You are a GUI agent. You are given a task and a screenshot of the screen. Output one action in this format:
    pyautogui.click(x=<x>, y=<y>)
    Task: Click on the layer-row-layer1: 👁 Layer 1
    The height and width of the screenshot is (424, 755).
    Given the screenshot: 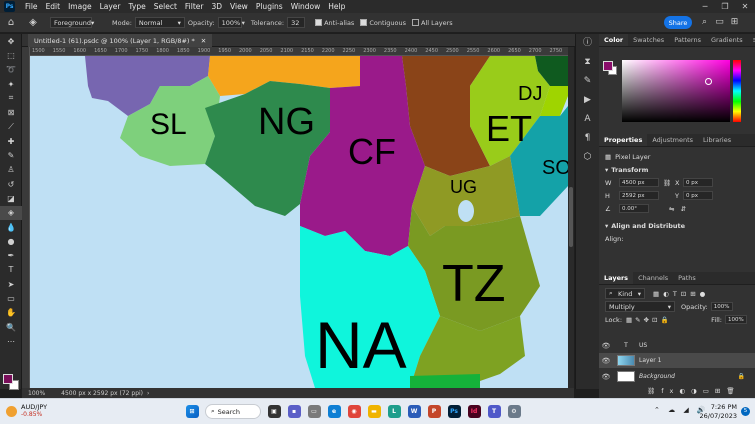 What is the action you would take?
    pyautogui.click(x=677, y=360)
    